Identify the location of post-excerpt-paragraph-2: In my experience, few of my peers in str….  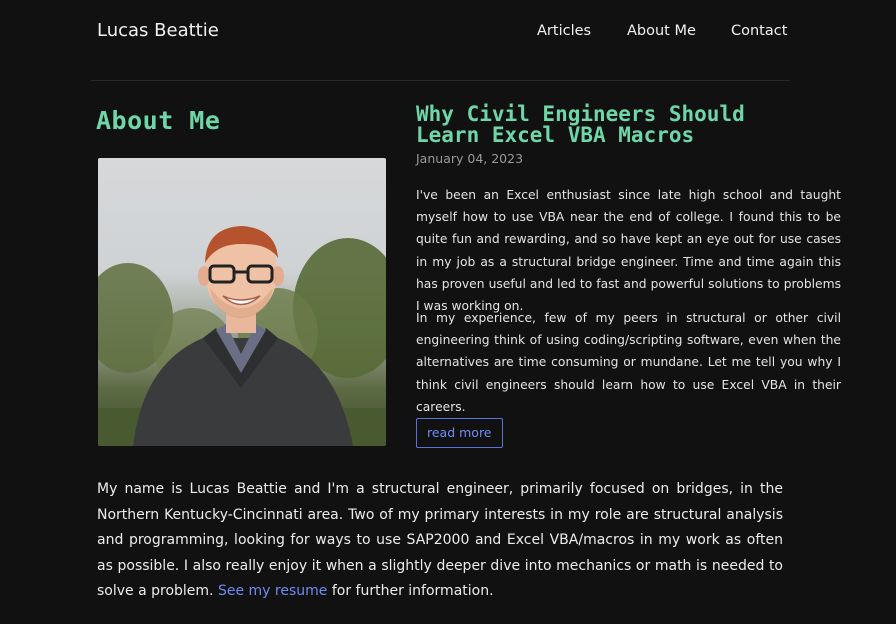
(628, 362).